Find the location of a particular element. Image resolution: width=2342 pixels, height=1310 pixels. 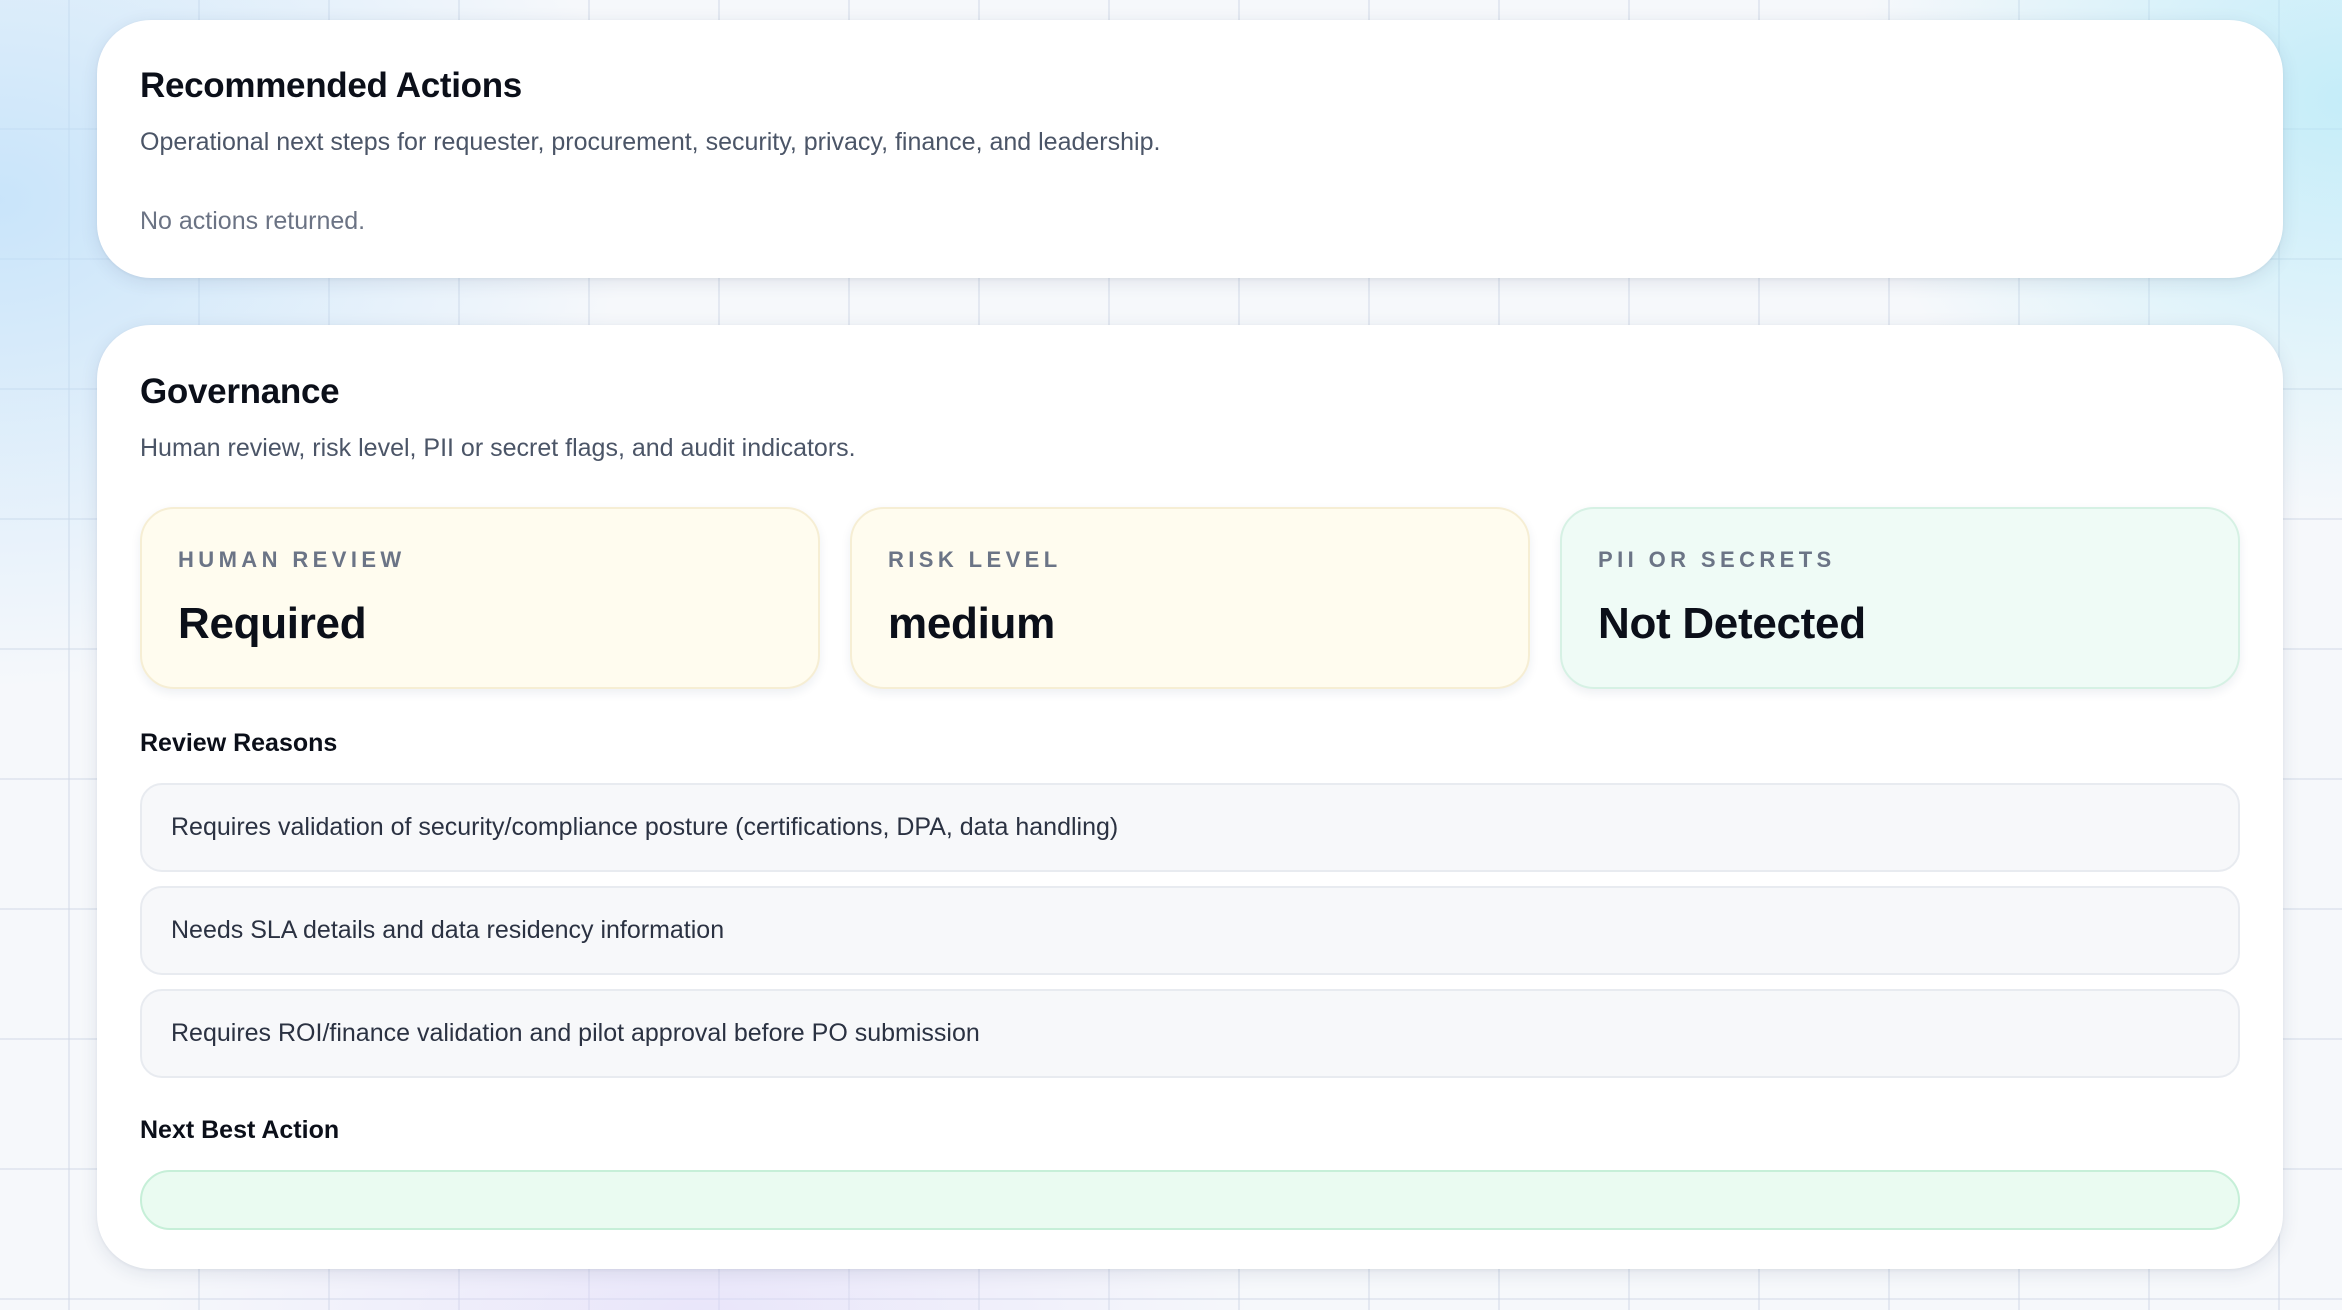

pii-secrets-value: Not Detected is located at coordinates (1732, 623).